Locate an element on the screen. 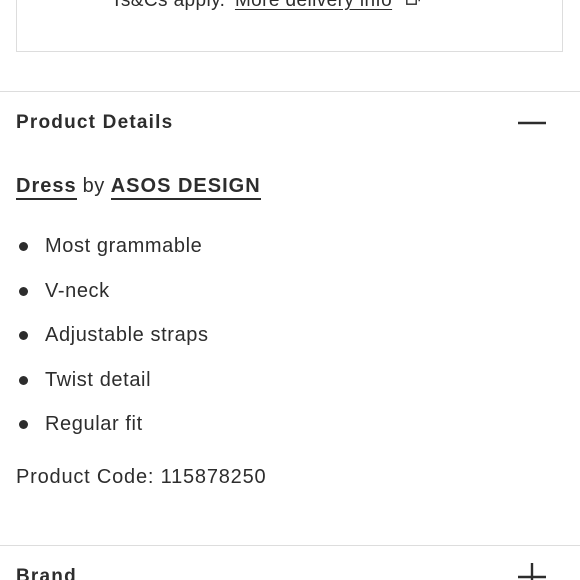 The width and height of the screenshot is (580, 580). product-byline: Dress by ASOS DESIGN is located at coordinates (138, 187).